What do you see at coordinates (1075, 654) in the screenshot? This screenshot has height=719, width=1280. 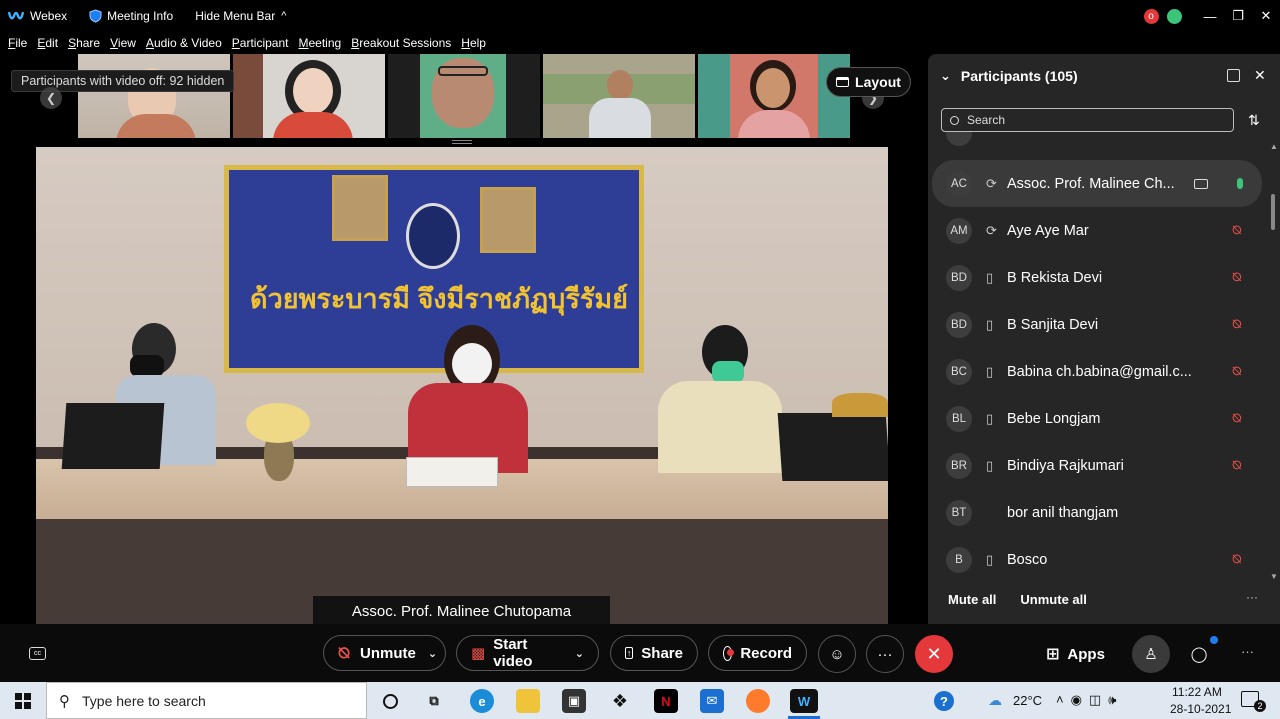 I see `apps-button: ⊞ Apps` at bounding box center [1075, 654].